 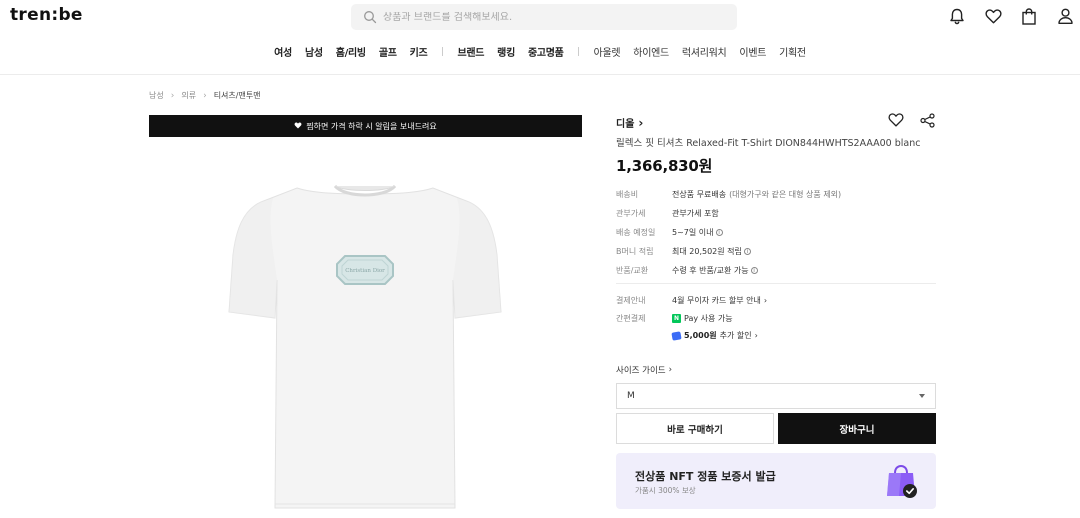 I want to click on coupon-amount: 5,000원, so click(x=700, y=335).